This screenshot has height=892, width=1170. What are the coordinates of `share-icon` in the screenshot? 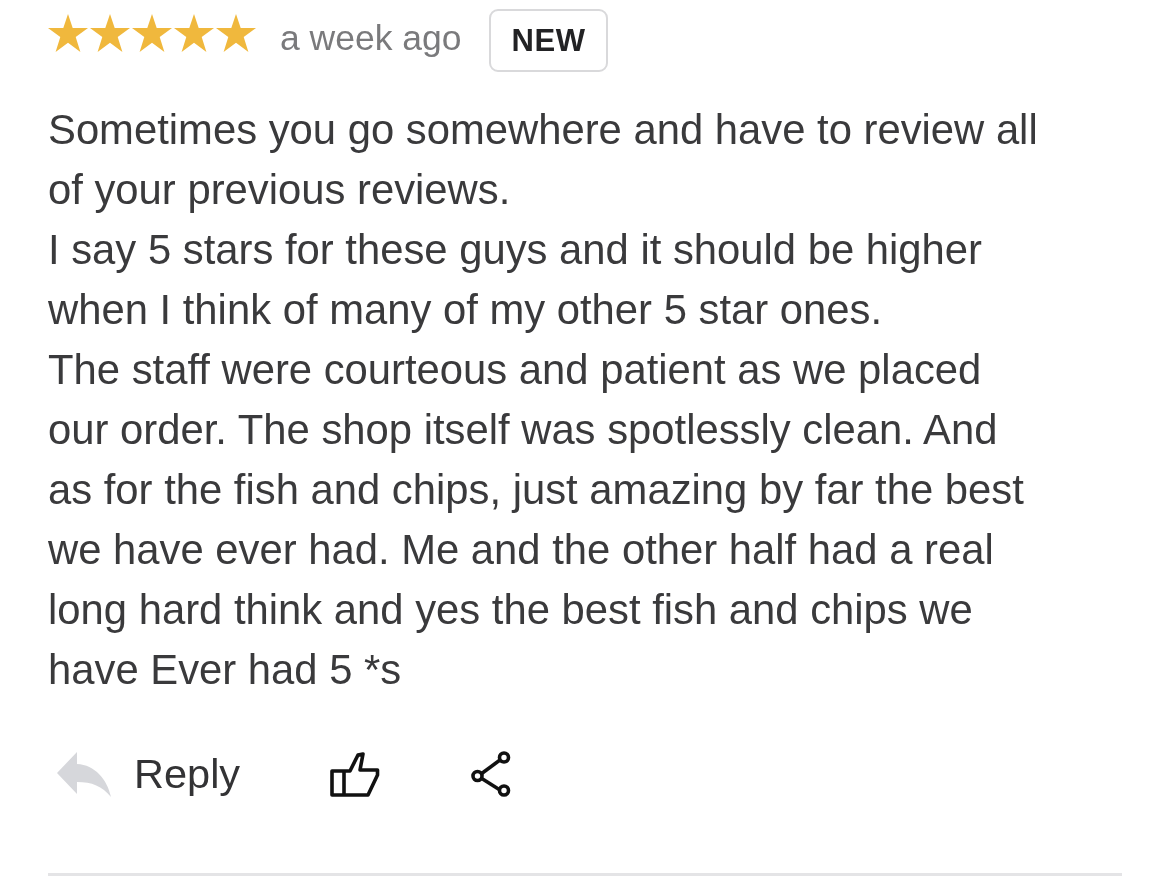 It's located at (491, 774).